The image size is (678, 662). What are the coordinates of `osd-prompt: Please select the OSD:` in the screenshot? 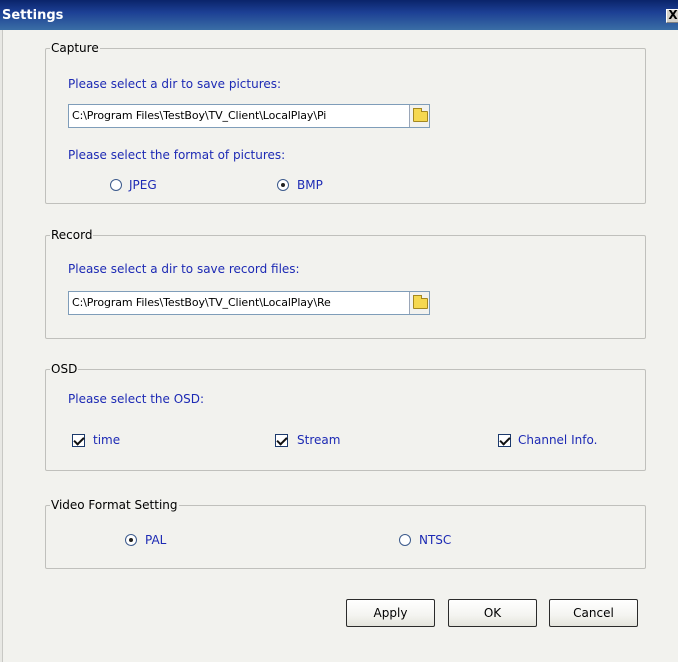 It's located at (136, 399).